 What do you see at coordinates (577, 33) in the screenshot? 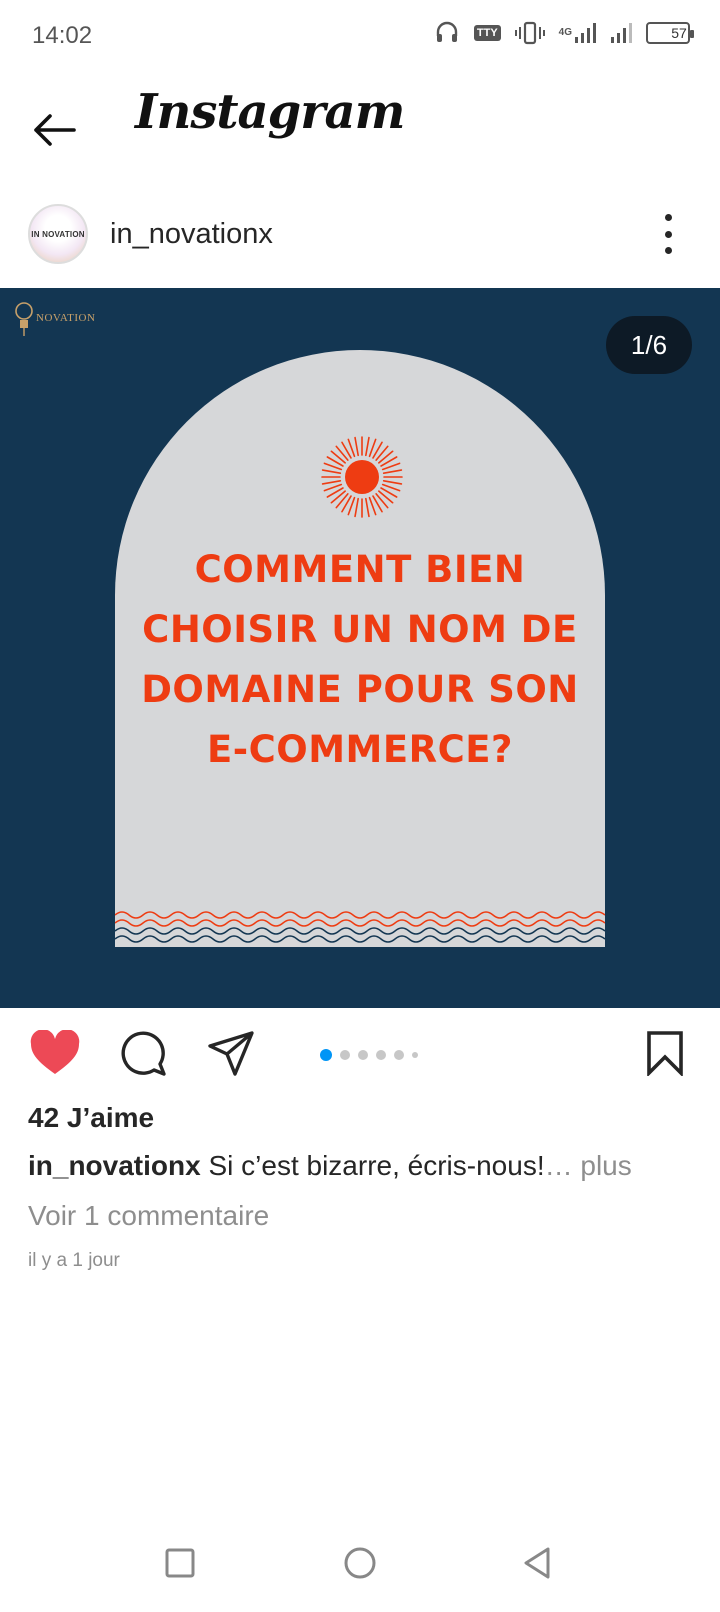
I see `signal-4g-icon: 4G` at bounding box center [577, 33].